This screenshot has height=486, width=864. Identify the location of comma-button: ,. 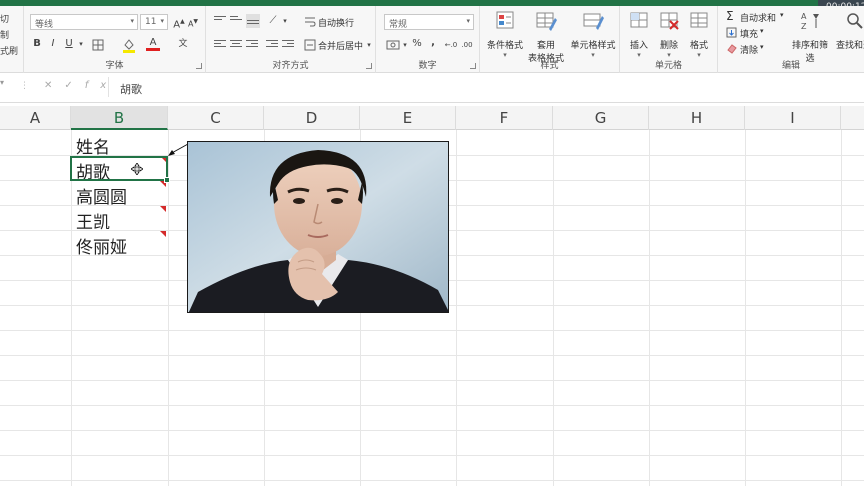
(433, 43).